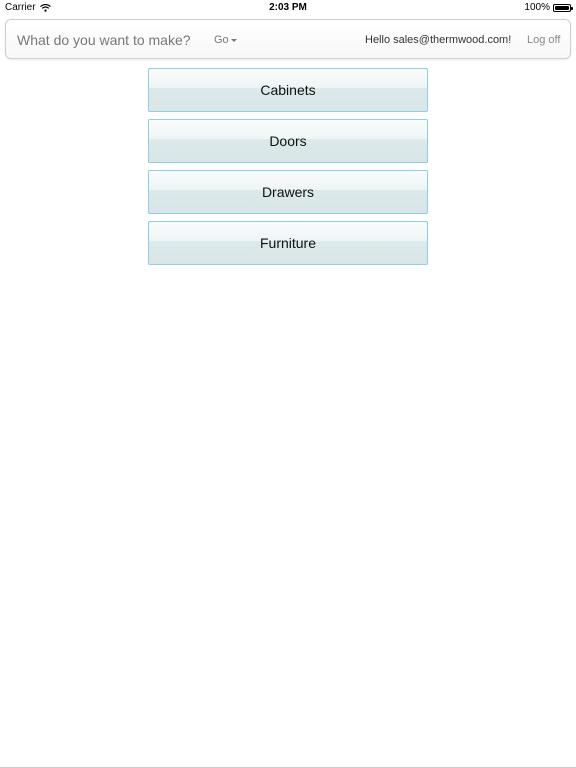  I want to click on go-dropdown: Go, so click(225, 40).